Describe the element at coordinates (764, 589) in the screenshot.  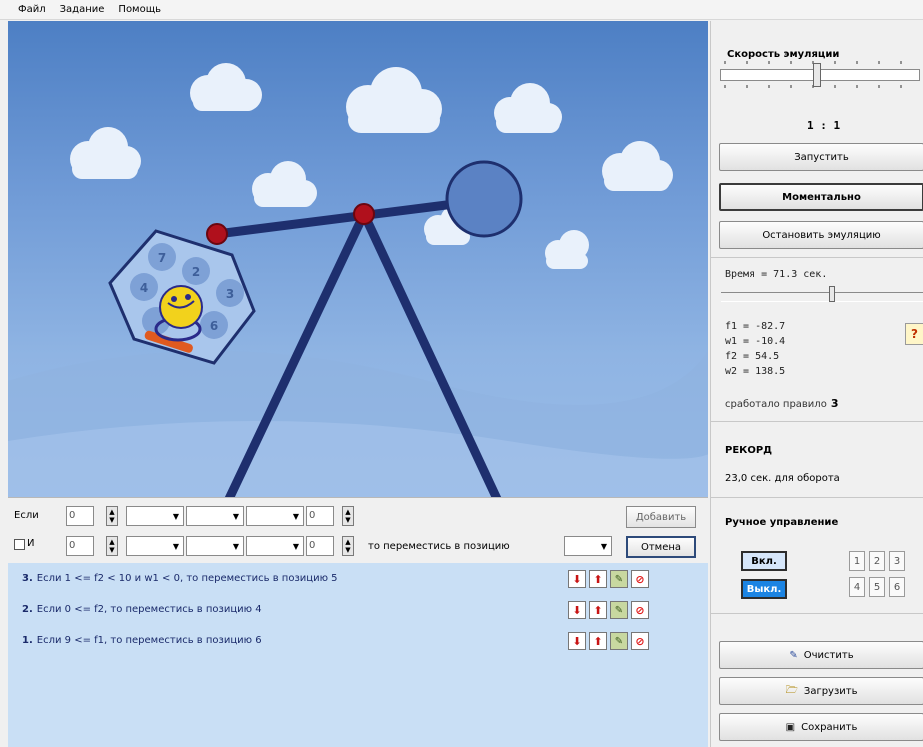
I see `manual-off-button: Выкл.` at that location.